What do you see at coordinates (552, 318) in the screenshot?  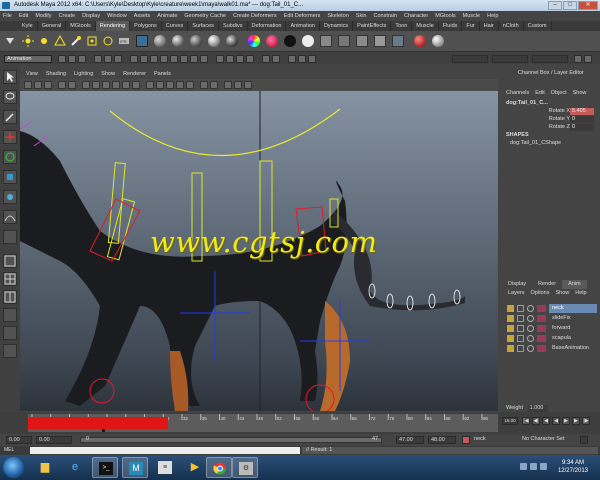 I see `anim-layer-row: slideFix` at bounding box center [552, 318].